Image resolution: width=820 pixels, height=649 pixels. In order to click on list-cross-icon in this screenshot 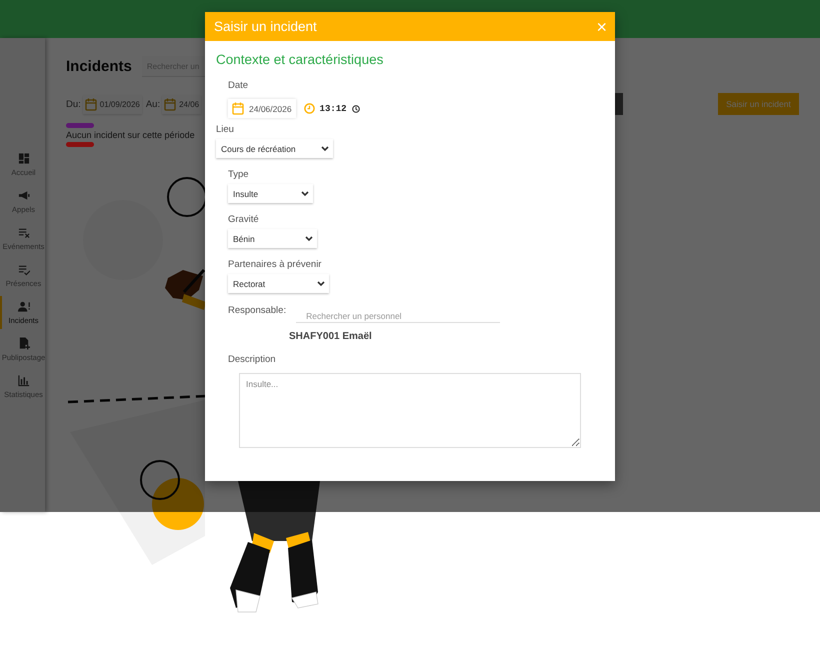, I will do `click(24, 232)`.